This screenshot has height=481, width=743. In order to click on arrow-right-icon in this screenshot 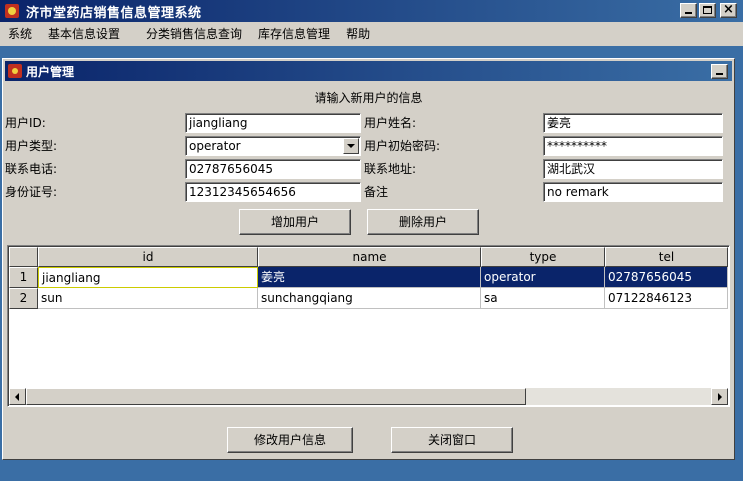, I will do `click(720, 397)`.